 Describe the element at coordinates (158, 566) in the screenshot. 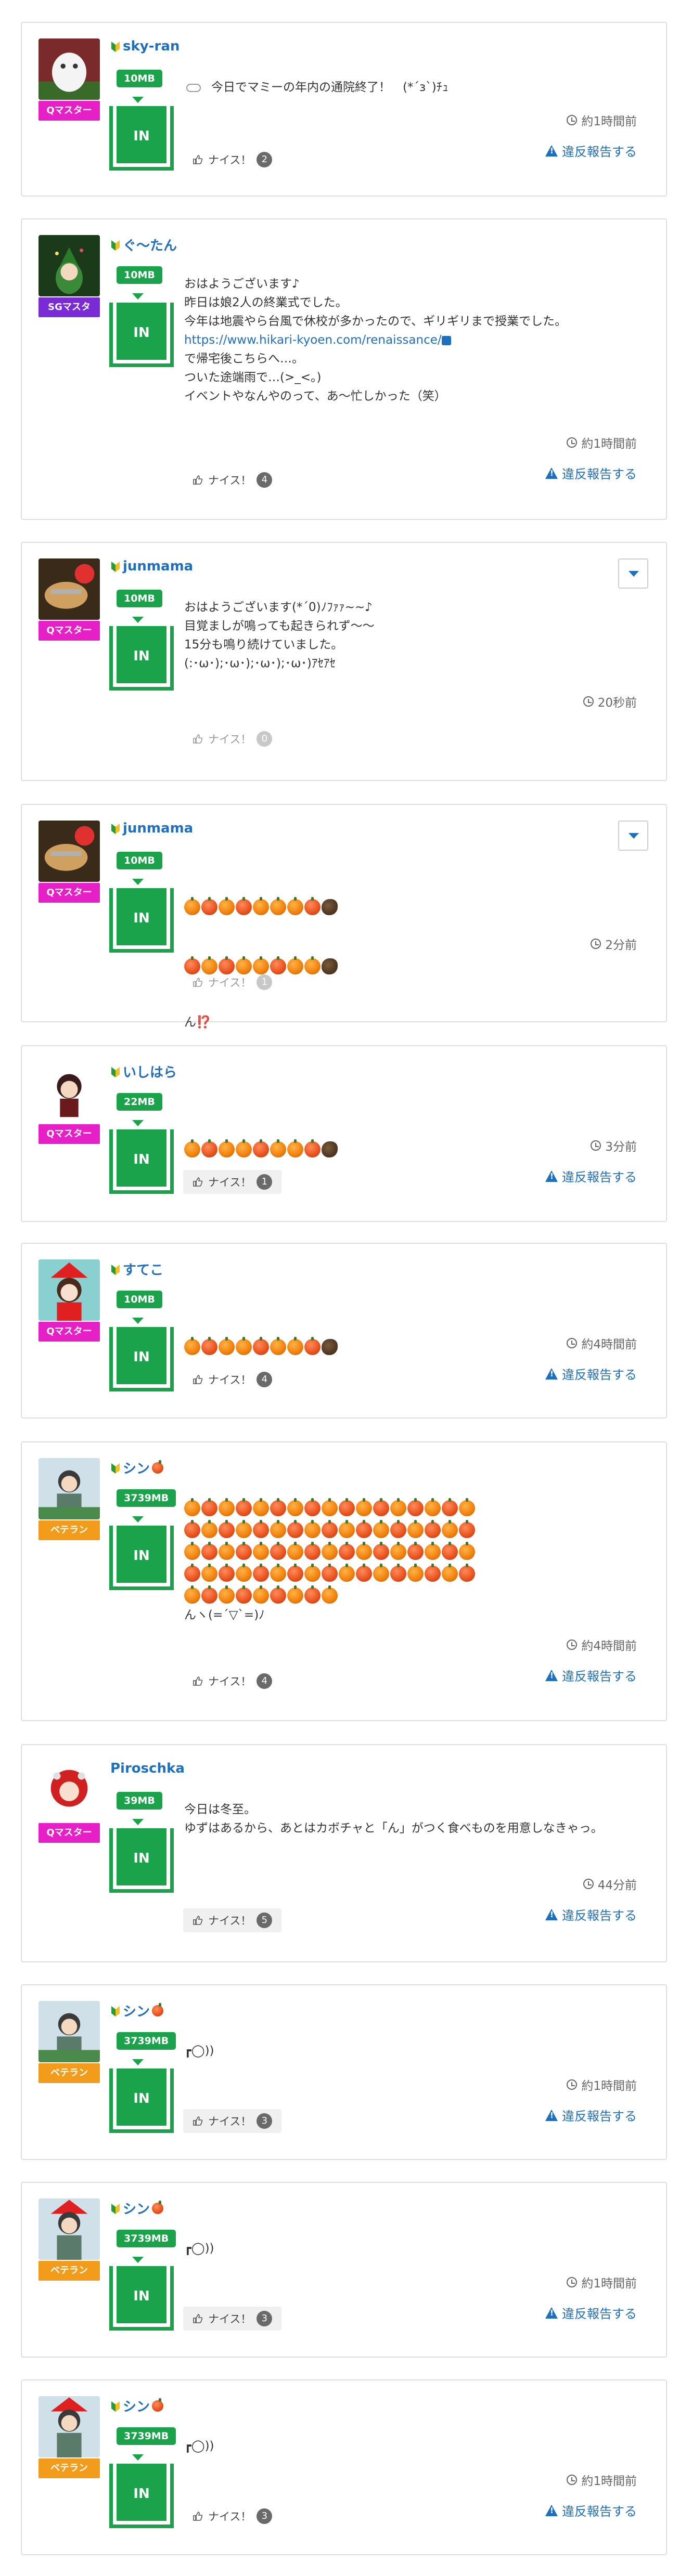

I see `user-name: junmama` at that location.